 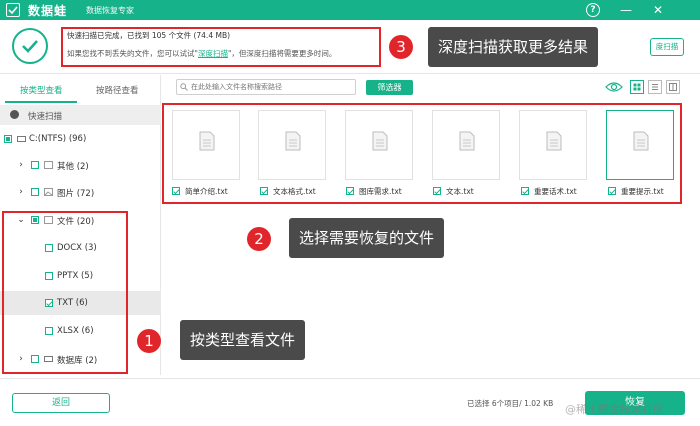 I want to click on annotation-box-type-tree, so click(x=65, y=292).